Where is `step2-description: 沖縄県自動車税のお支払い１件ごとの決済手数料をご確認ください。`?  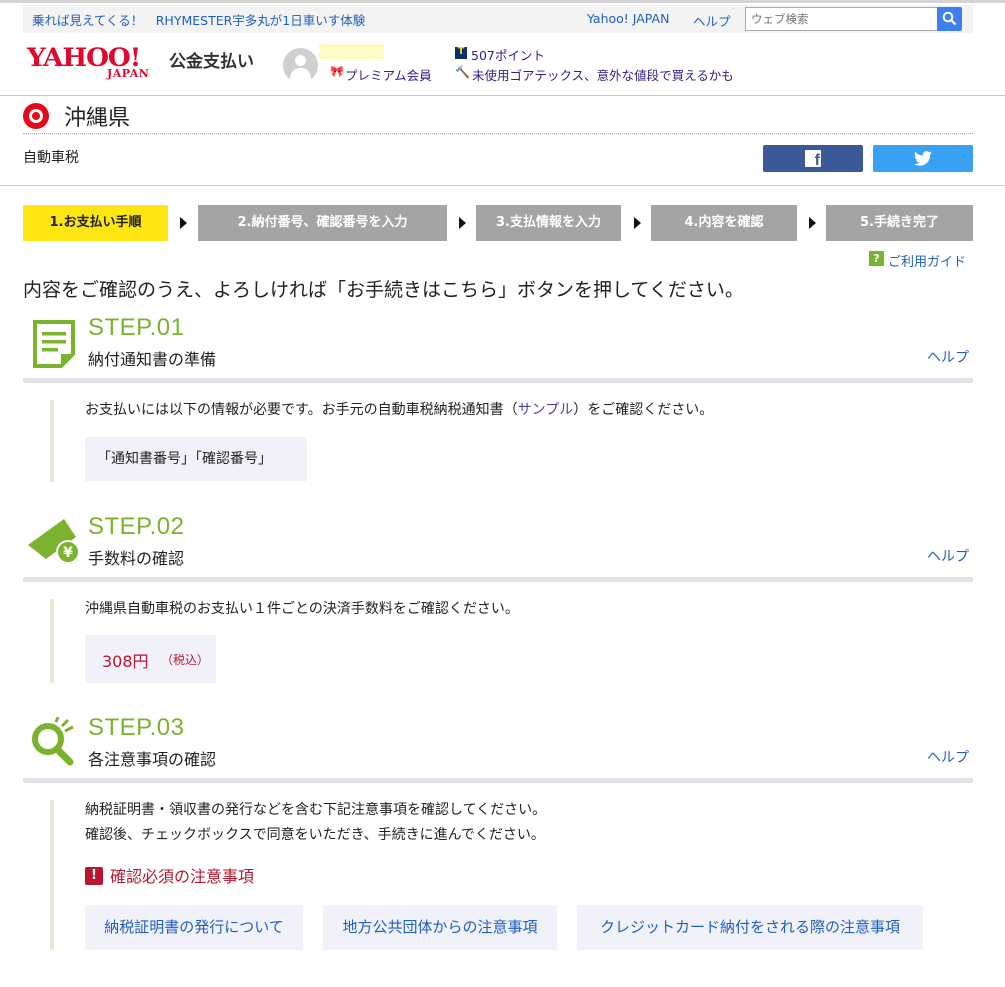
step2-description: 沖縄県自動車税のお支払い１件ごとの決済手数料をご確認ください。 is located at coordinates (302, 609).